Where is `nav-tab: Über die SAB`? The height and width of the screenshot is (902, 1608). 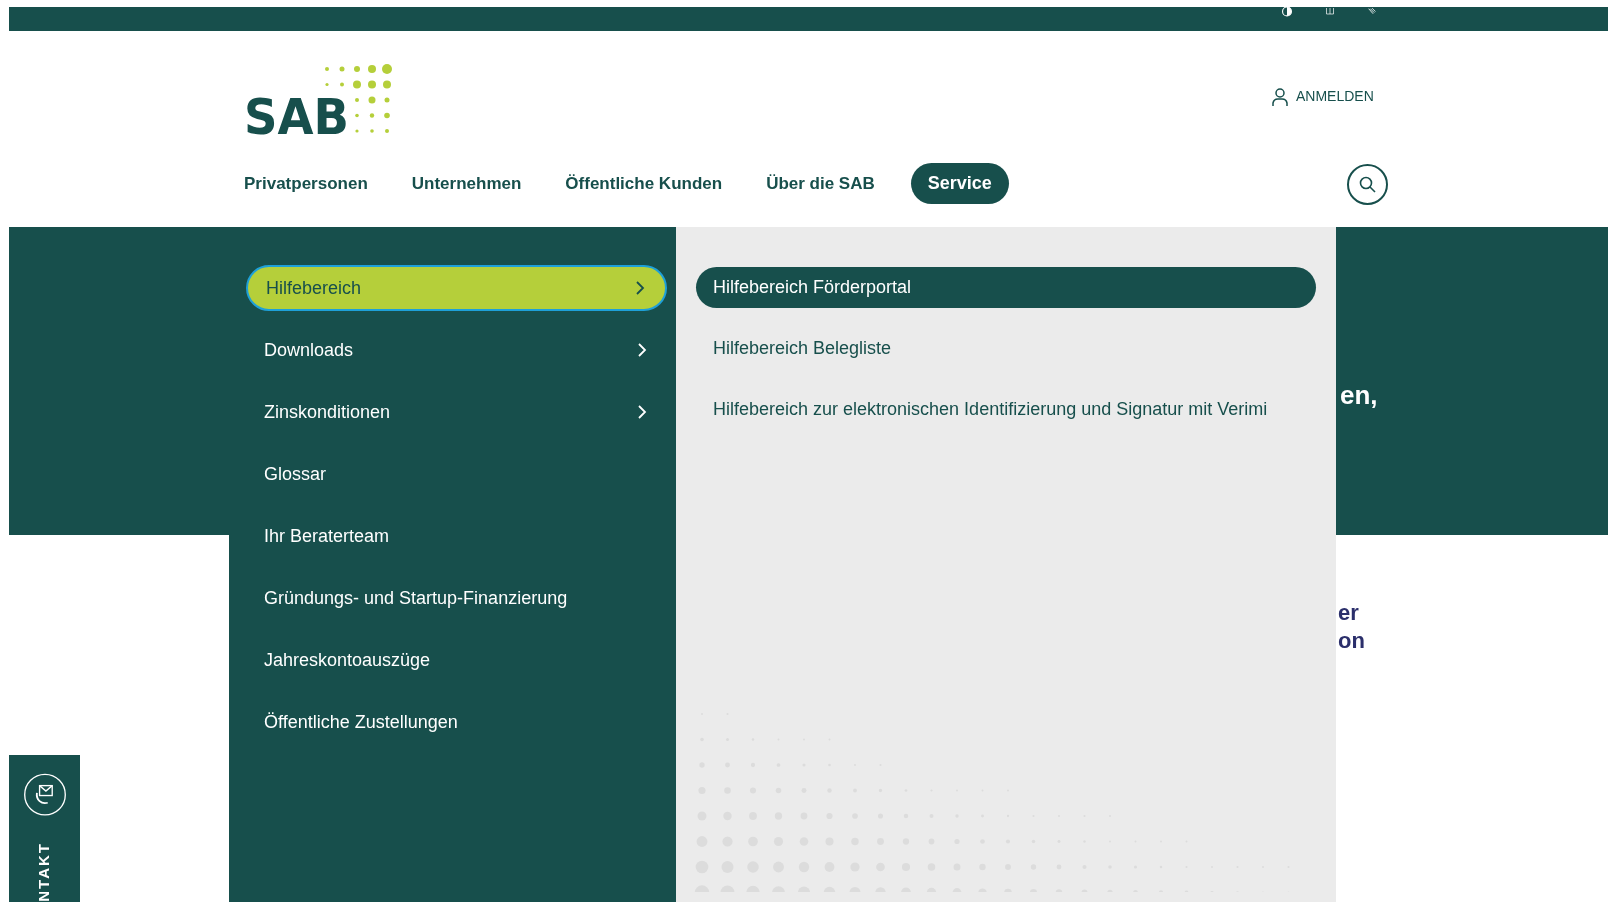 nav-tab: Über die SAB is located at coordinates (820, 183).